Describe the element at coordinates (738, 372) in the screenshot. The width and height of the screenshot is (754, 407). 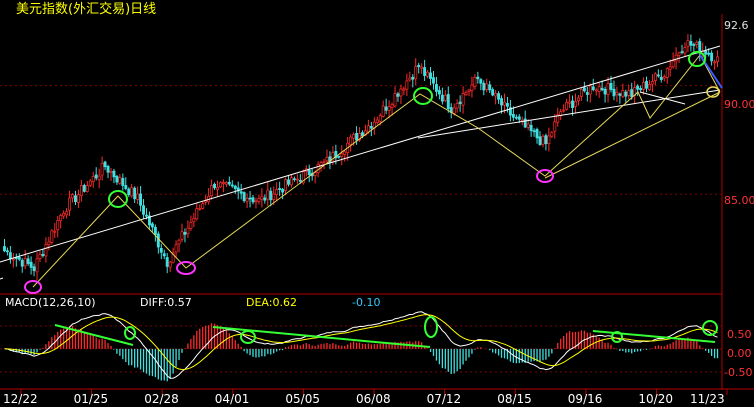
I see `macd-tick-neg050: -0.50` at that location.